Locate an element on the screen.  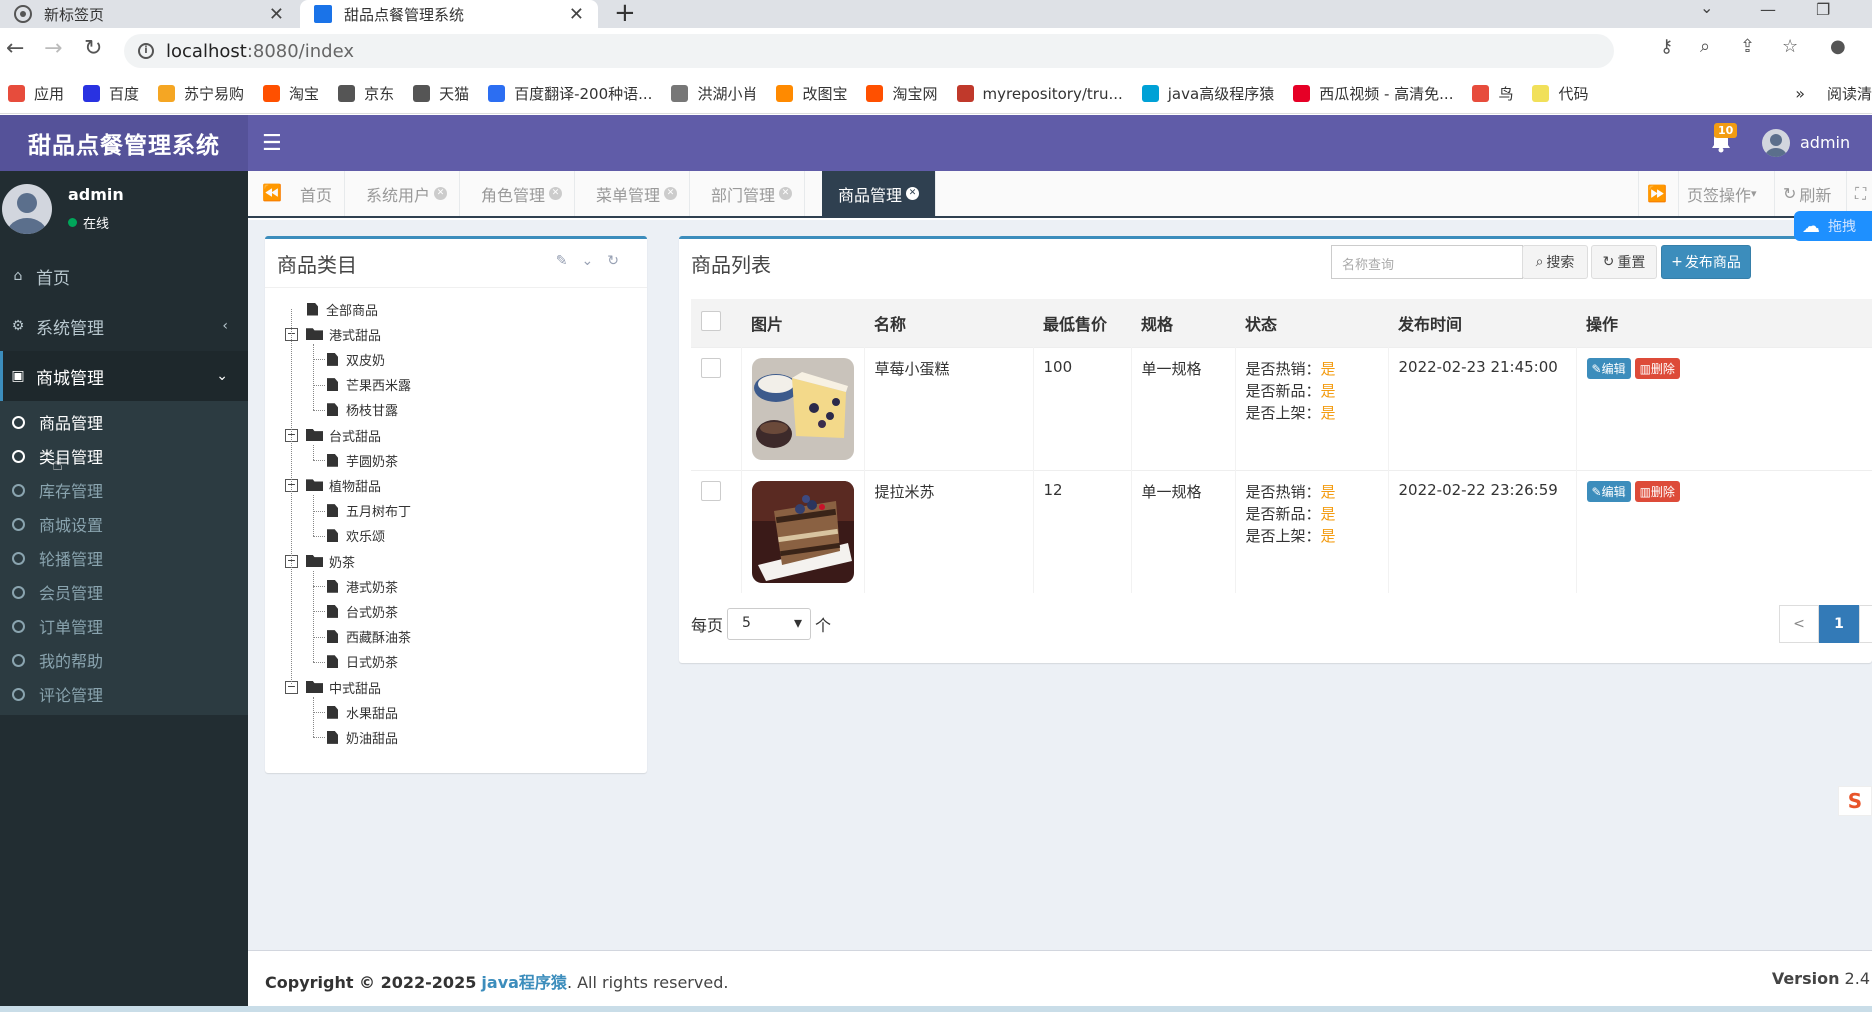
tree-leaf: 双皮奶 is located at coordinates (356, 359).